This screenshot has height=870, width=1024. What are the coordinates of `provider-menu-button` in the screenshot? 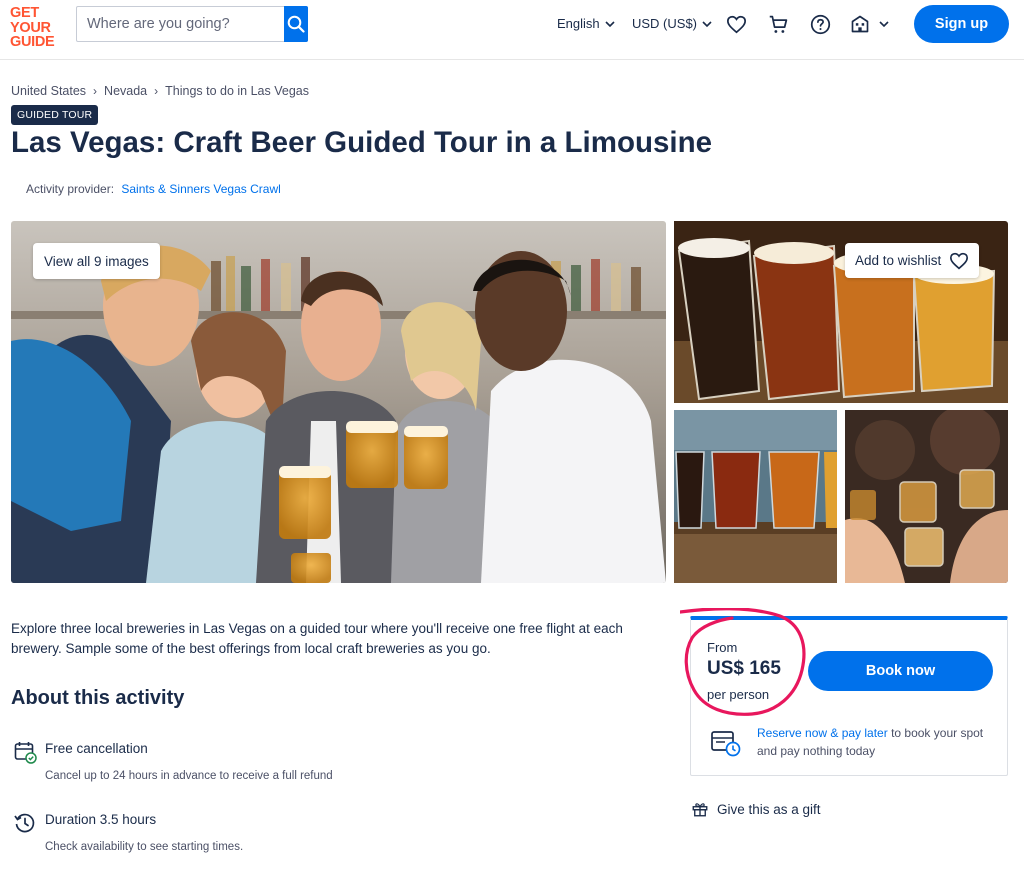 It's located at (873, 24).